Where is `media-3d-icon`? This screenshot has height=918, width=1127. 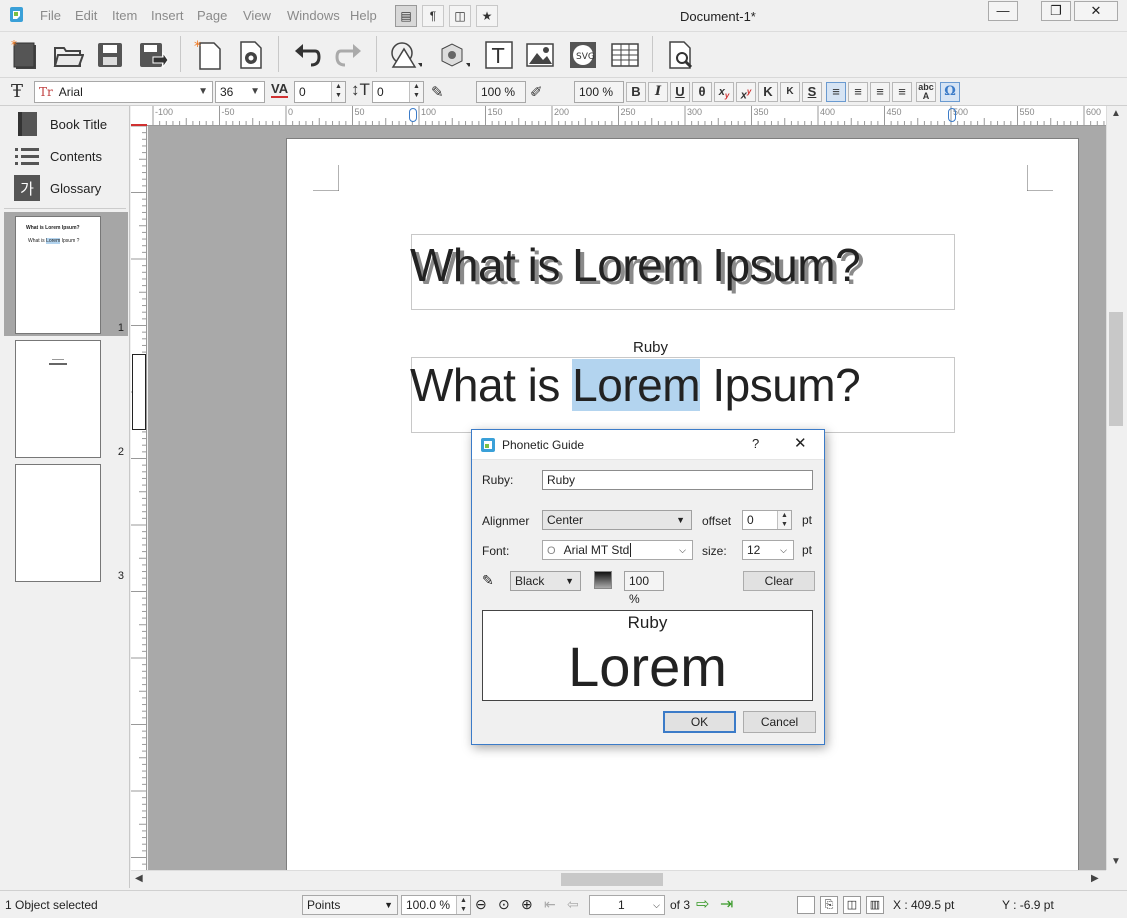
media-3d-icon is located at coordinates (453, 55).